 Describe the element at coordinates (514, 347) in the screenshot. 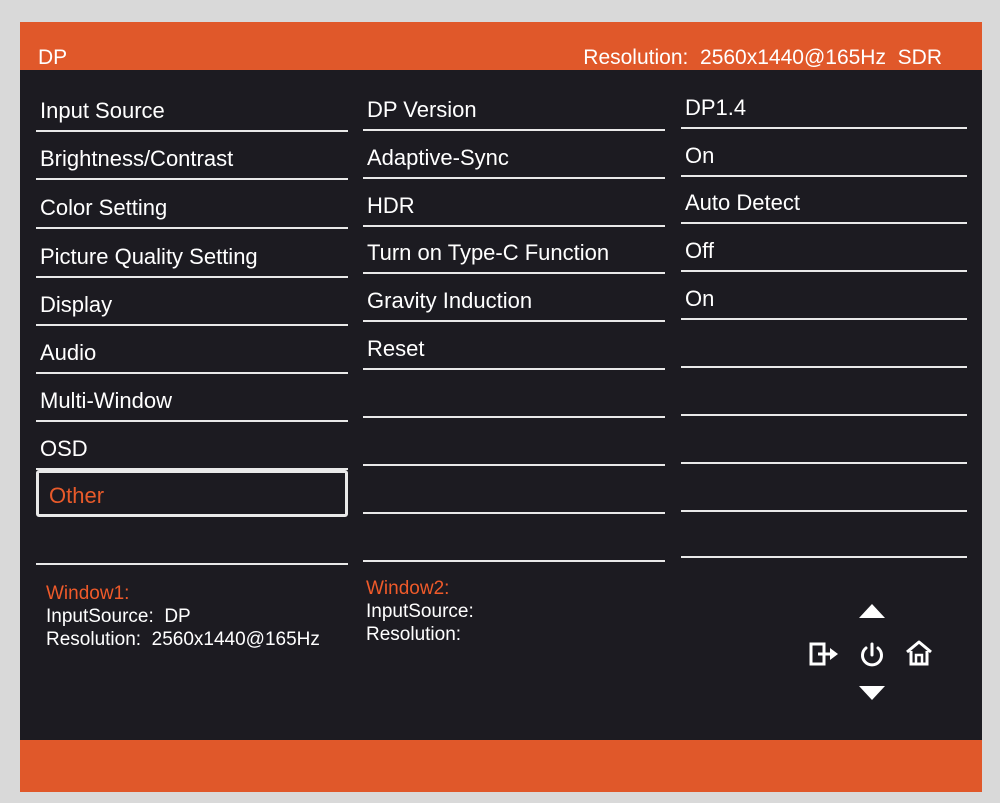

I see `submenu-item-reset: Reset` at that location.